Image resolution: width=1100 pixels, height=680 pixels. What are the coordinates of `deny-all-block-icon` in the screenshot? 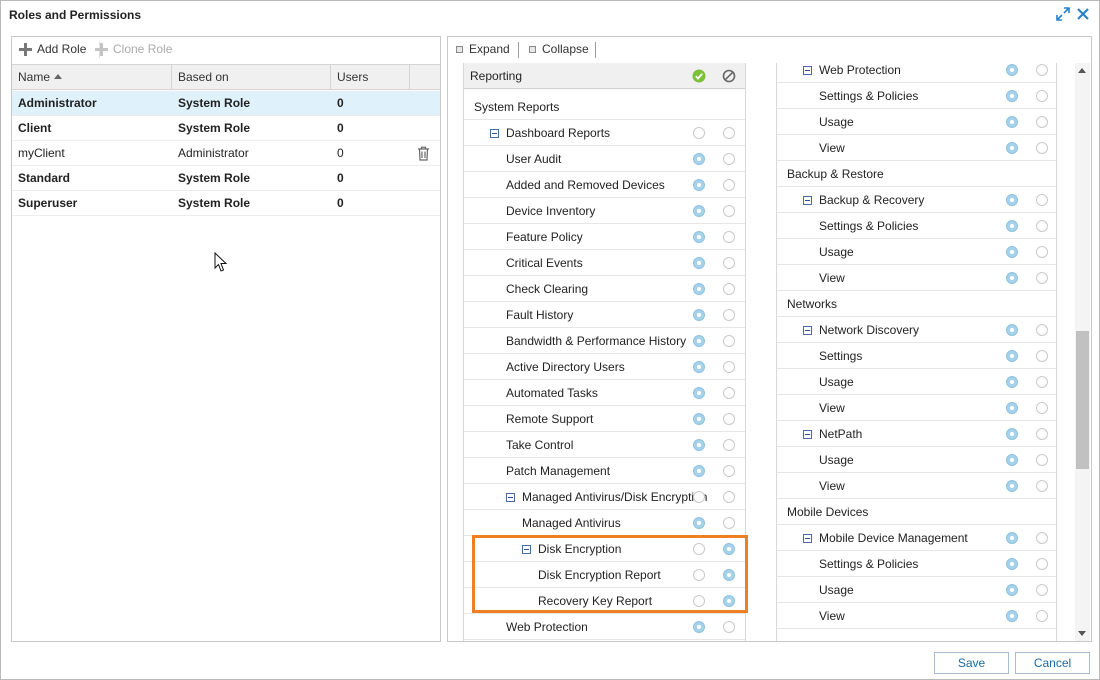 It's located at (729, 76).